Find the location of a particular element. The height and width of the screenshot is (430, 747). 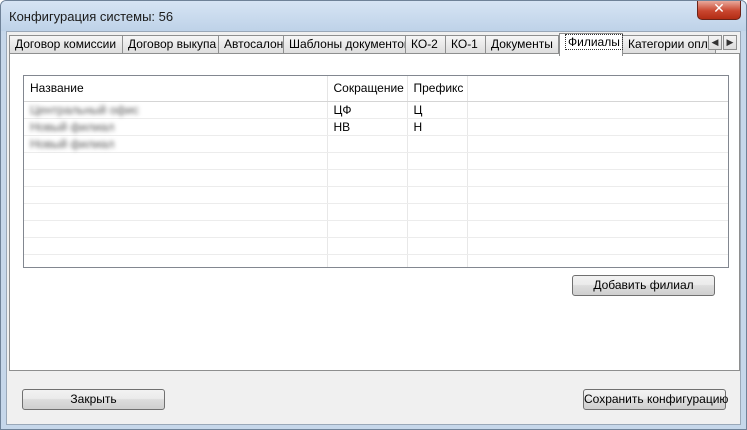

save-configuration-button: Сохранить конфигурацию is located at coordinates (655, 399).